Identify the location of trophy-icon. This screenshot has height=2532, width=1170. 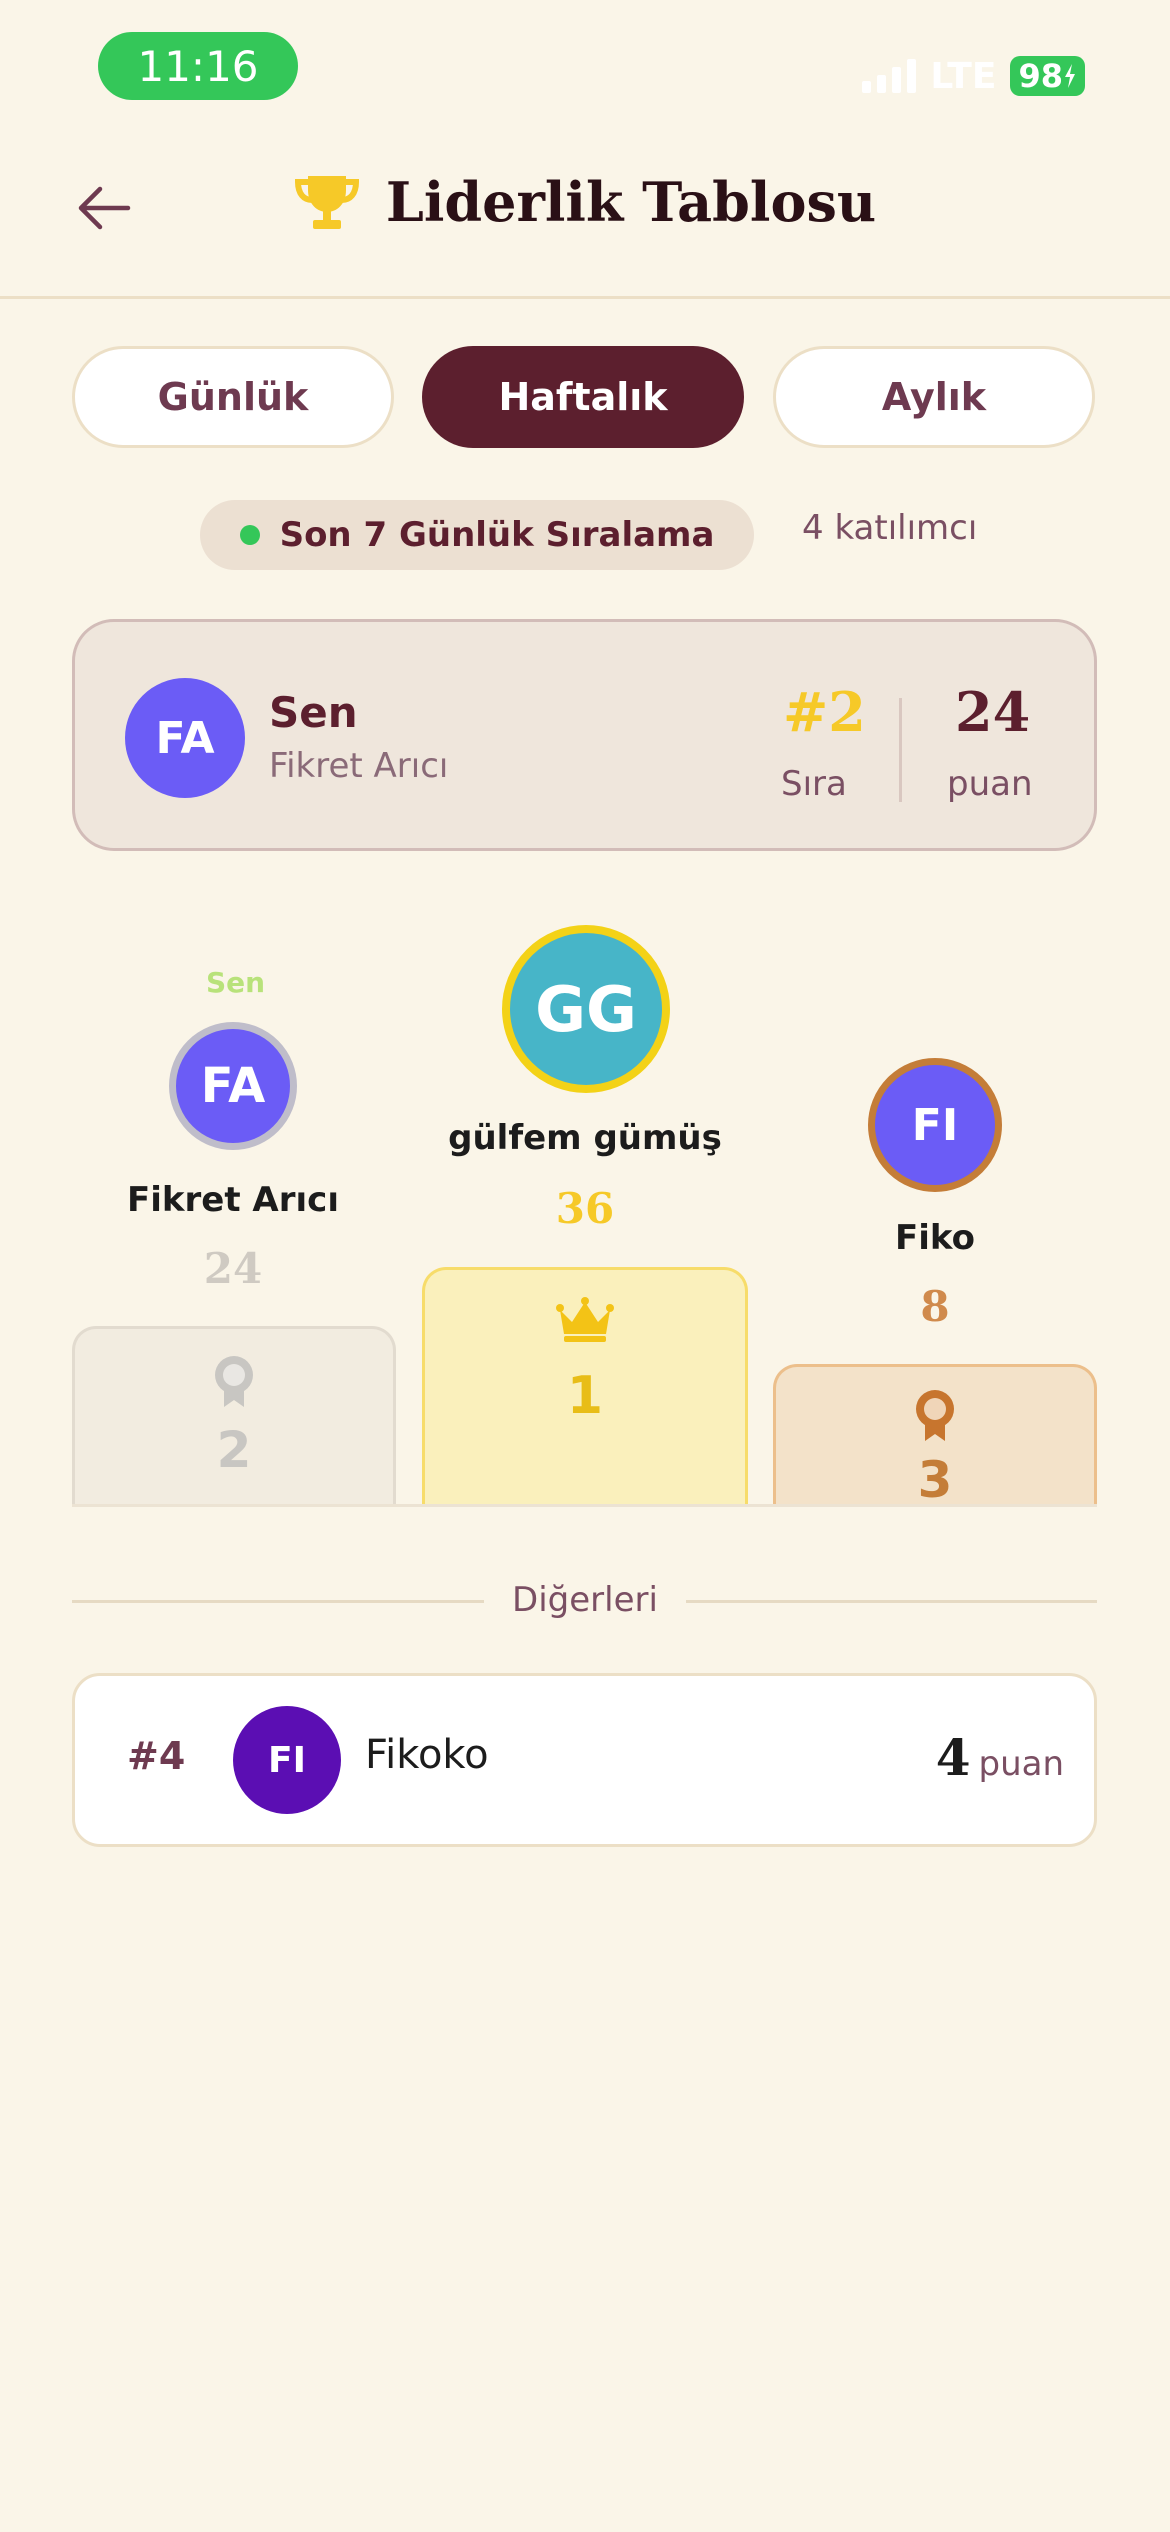
(326, 202).